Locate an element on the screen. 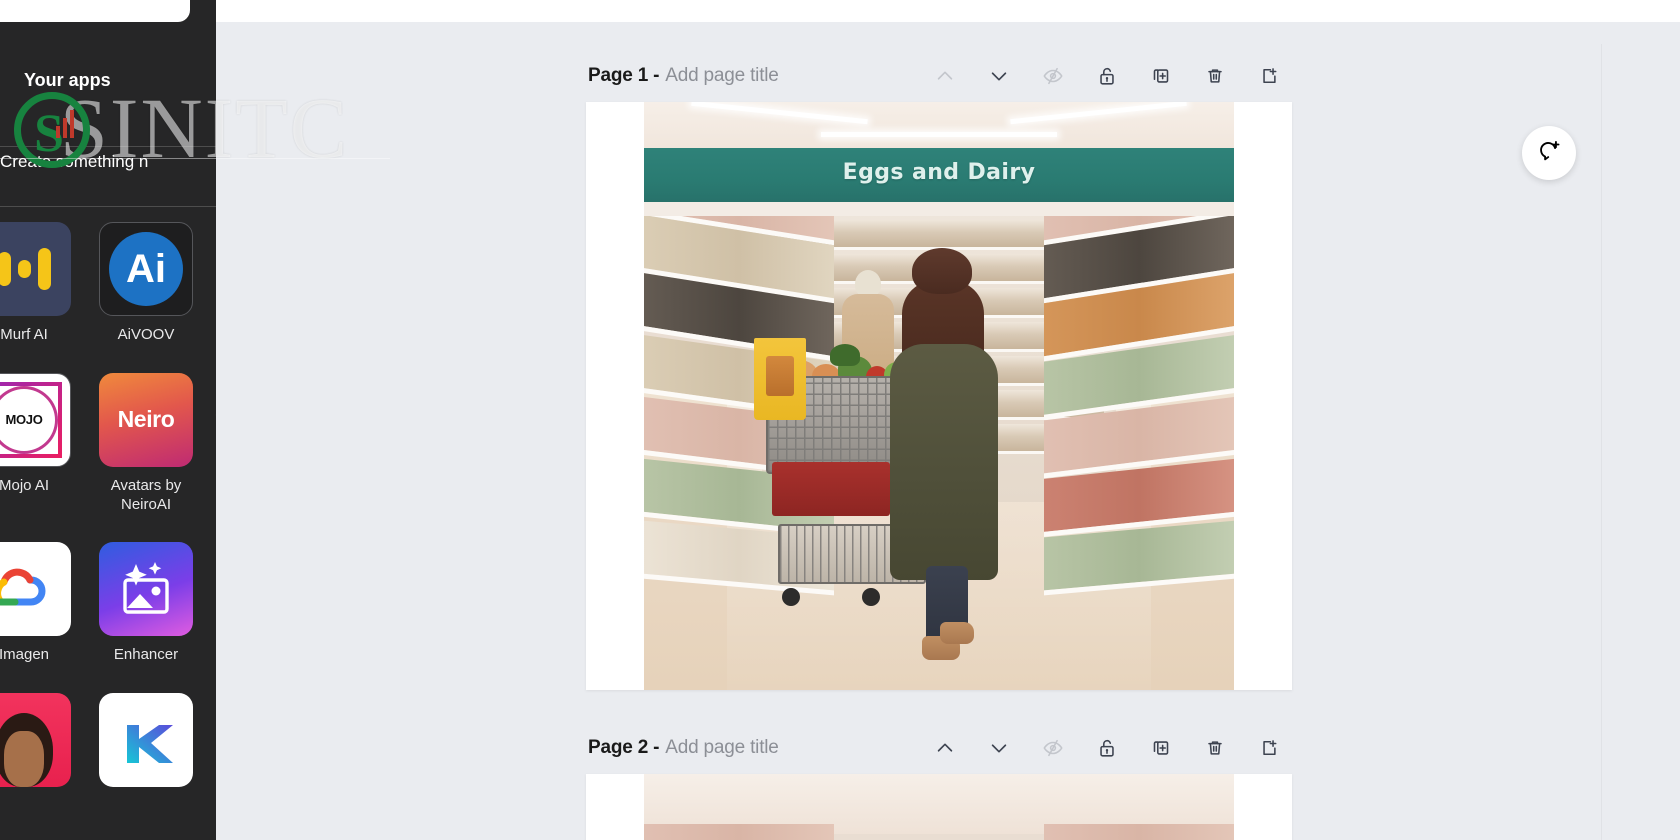 Image resolution: width=1680 pixels, height=840 pixels. page-header-2: Page 2 - Add page title is located at coordinates (966, 748).